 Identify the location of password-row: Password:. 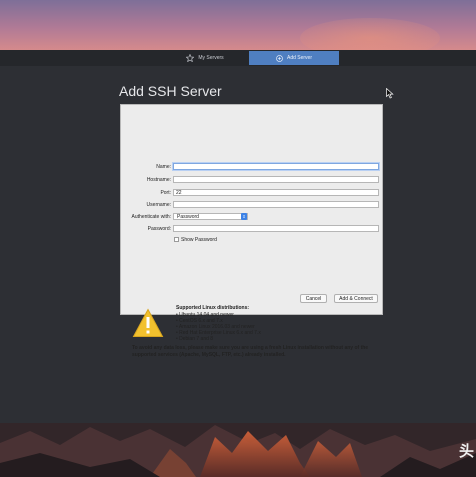
(252, 229).